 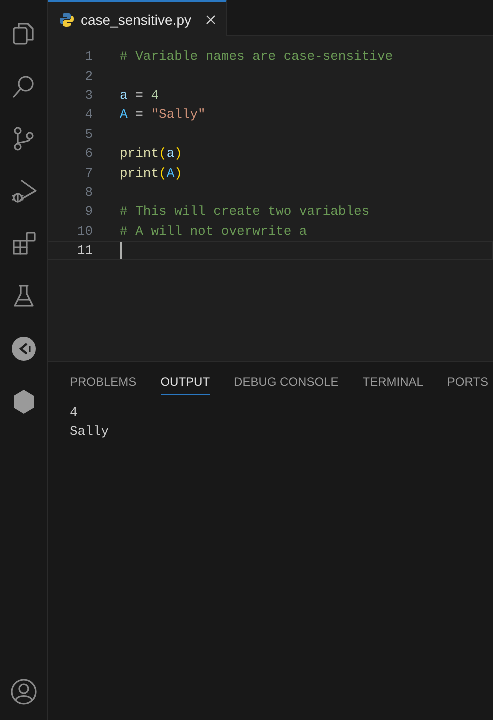 What do you see at coordinates (24, 692) in the screenshot?
I see `account-icon` at bounding box center [24, 692].